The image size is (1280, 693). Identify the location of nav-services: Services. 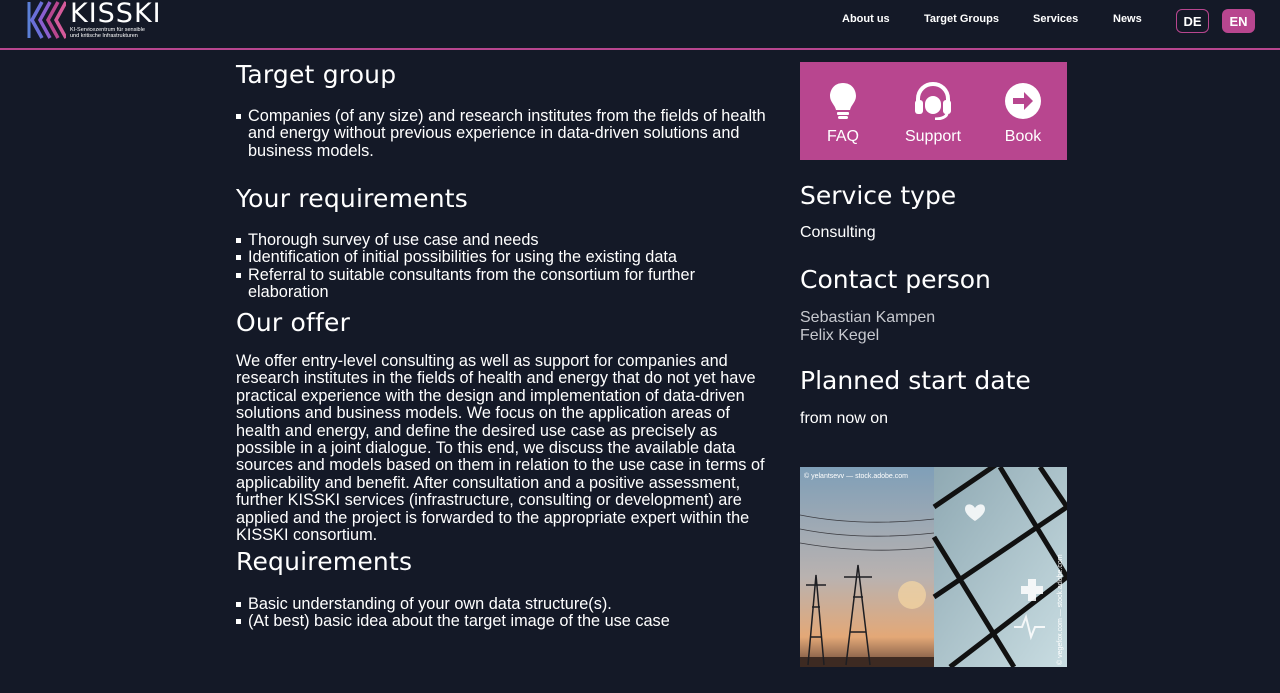
(1055, 19).